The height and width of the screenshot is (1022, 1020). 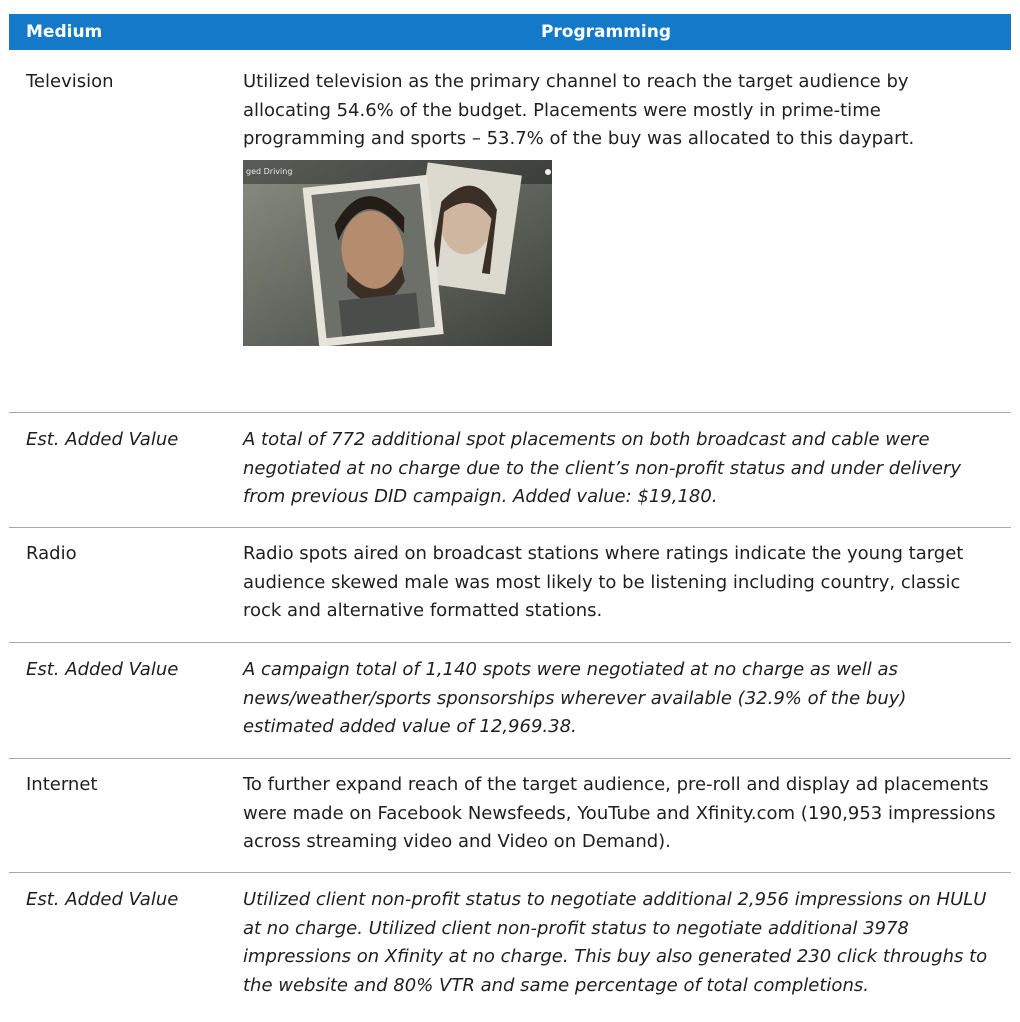 I want to click on medium-cell: Internet, so click(x=62, y=784).